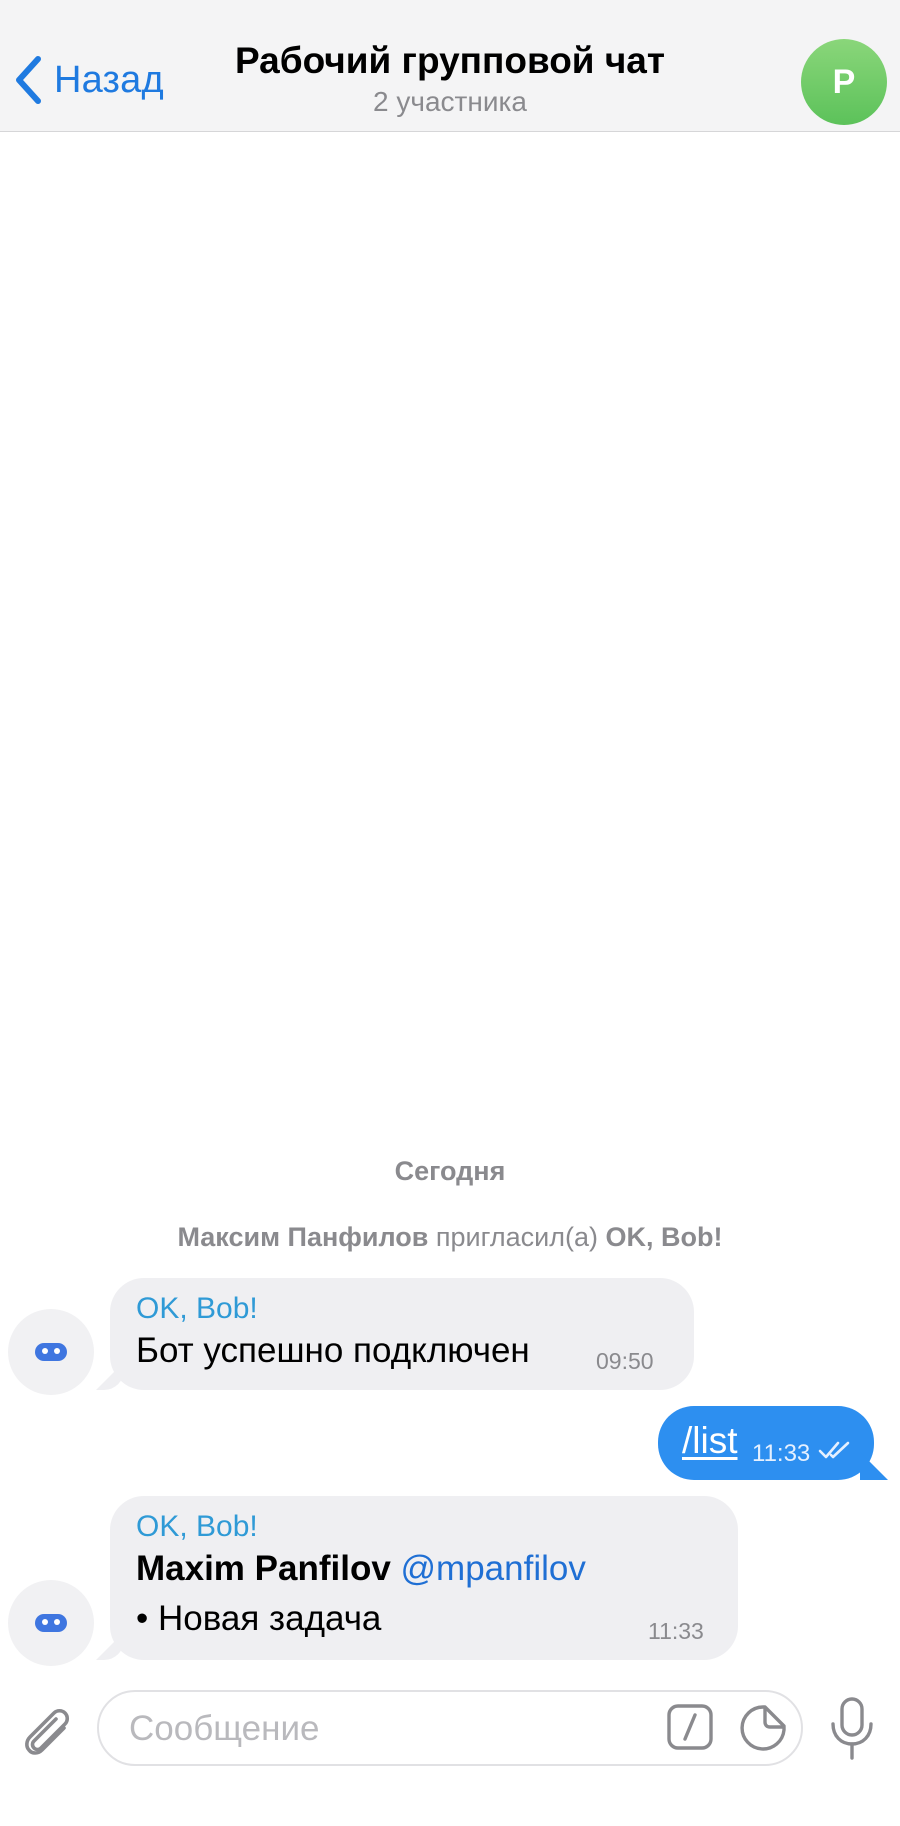 This screenshot has height=1826, width=900. I want to click on date-separator: Сегодня, so click(450, 1171).